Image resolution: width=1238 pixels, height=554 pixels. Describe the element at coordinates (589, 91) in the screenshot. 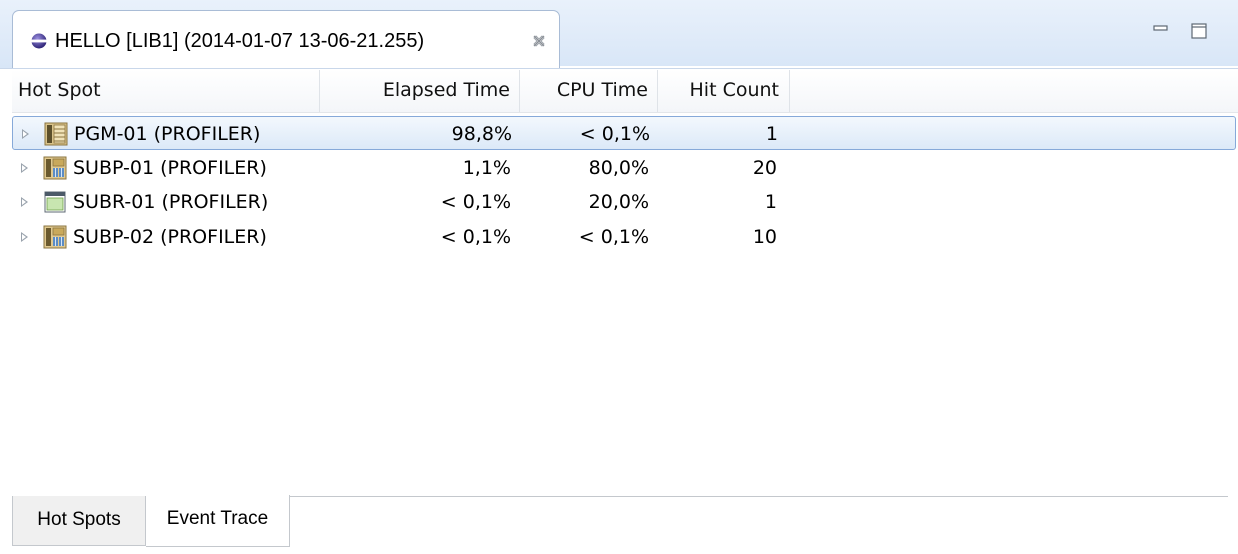

I see `column-header-cpu-time: CPU Time` at that location.